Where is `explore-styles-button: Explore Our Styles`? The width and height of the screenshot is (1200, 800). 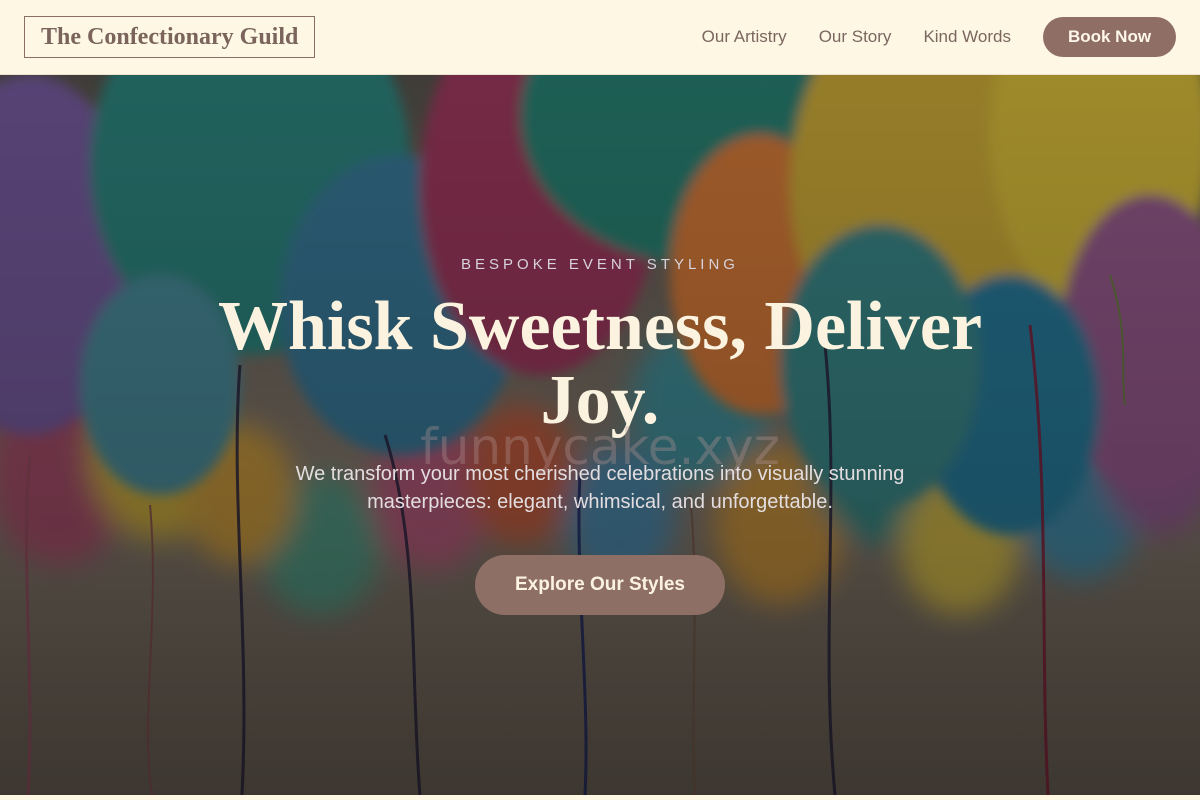
explore-styles-button: Explore Our Styles is located at coordinates (600, 585).